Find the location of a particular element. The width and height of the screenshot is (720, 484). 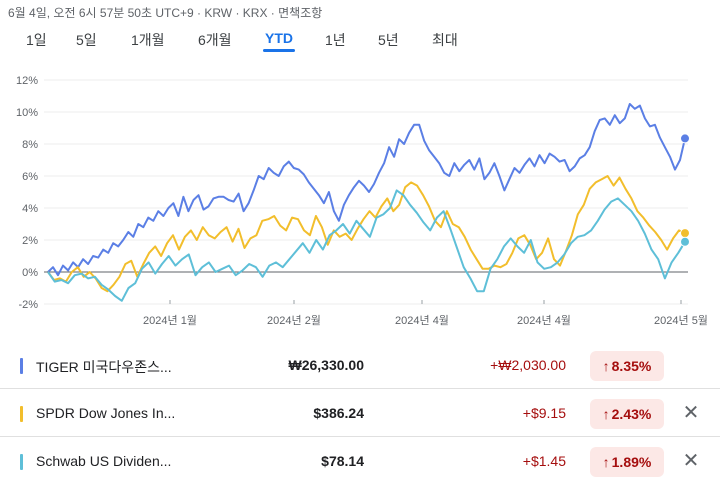

y-tick-label: 12% is located at coordinates (27, 81).